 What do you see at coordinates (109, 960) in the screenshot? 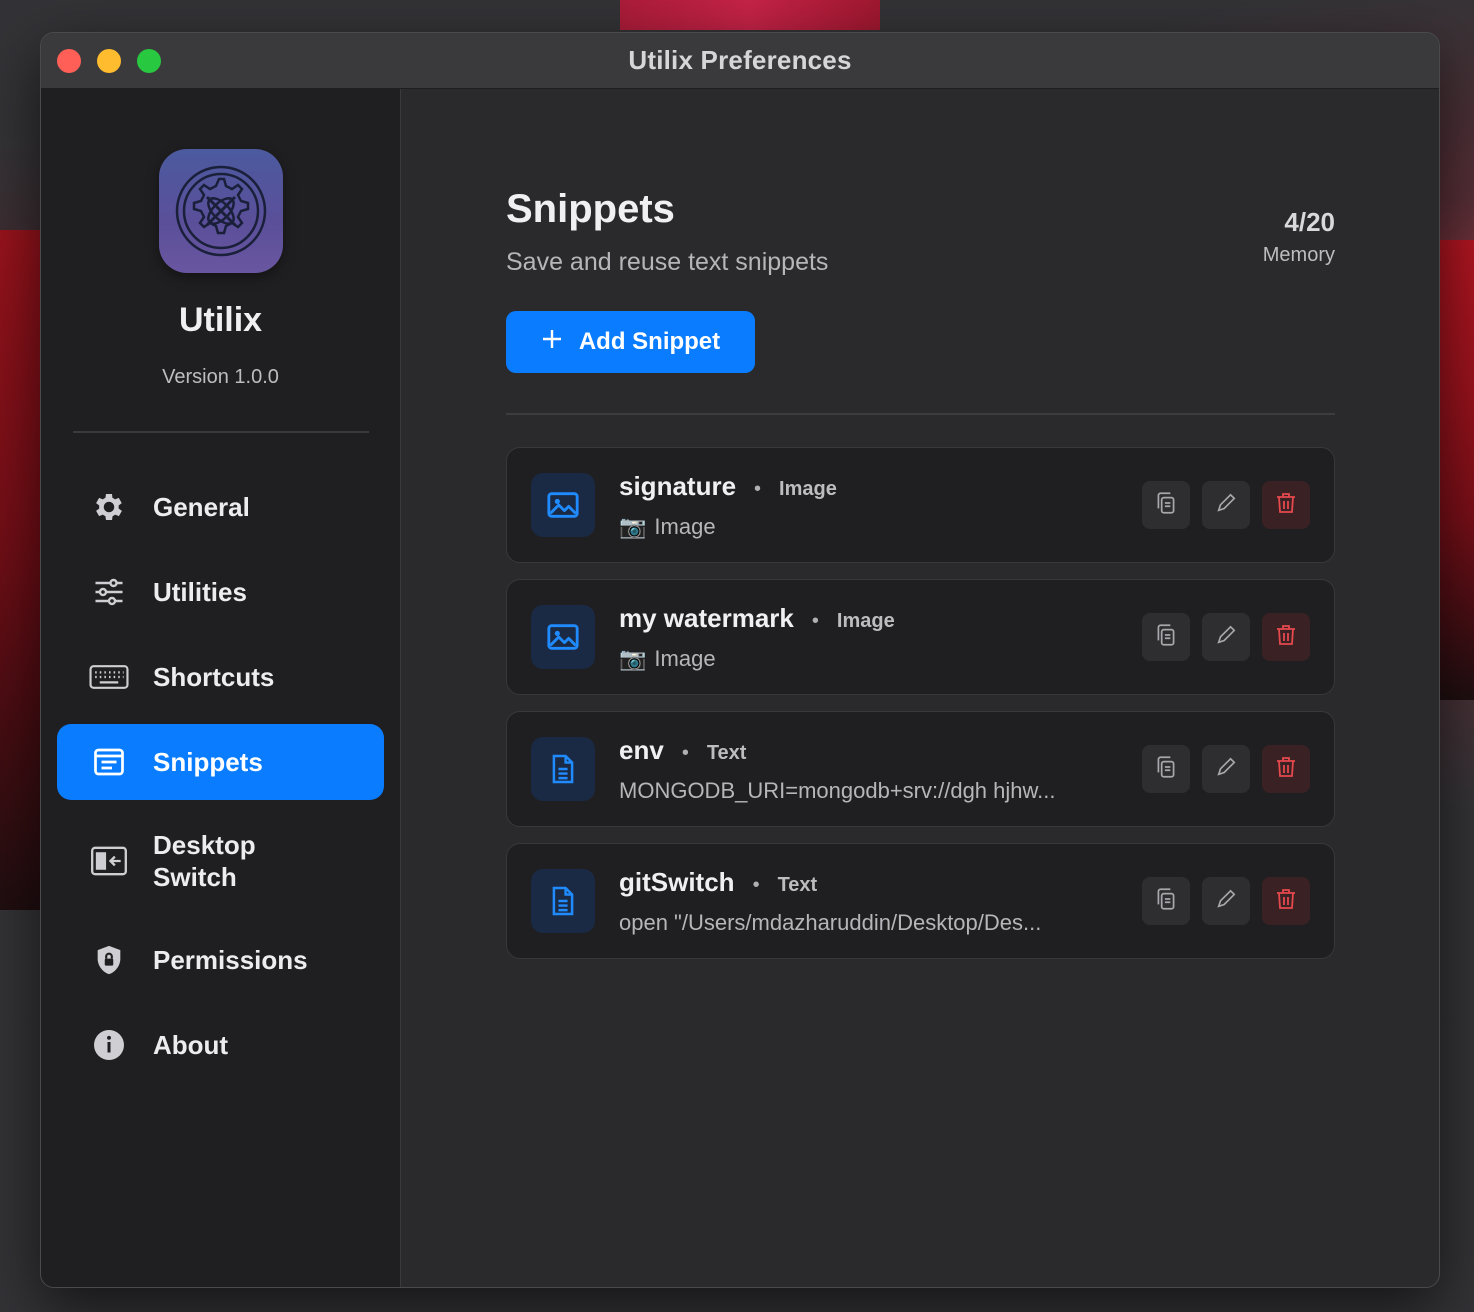
I see `shield-icon` at bounding box center [109, 960].